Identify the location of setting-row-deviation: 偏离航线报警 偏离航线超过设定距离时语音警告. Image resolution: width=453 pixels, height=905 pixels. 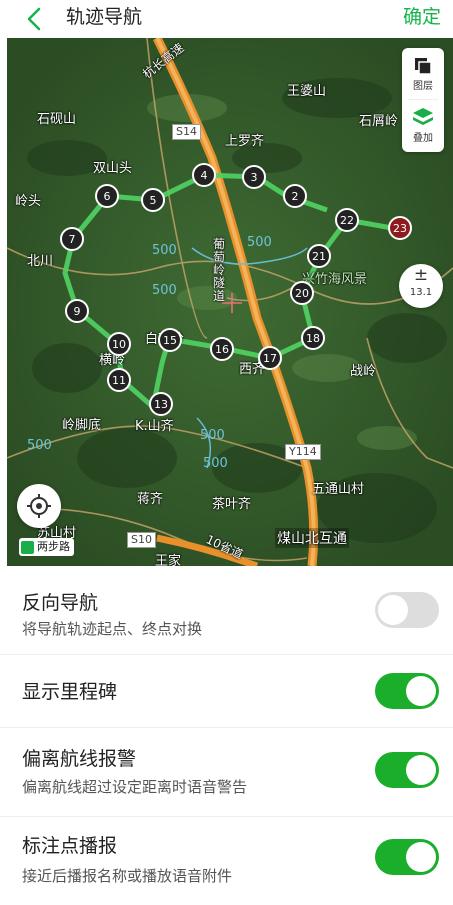
(226, 772).